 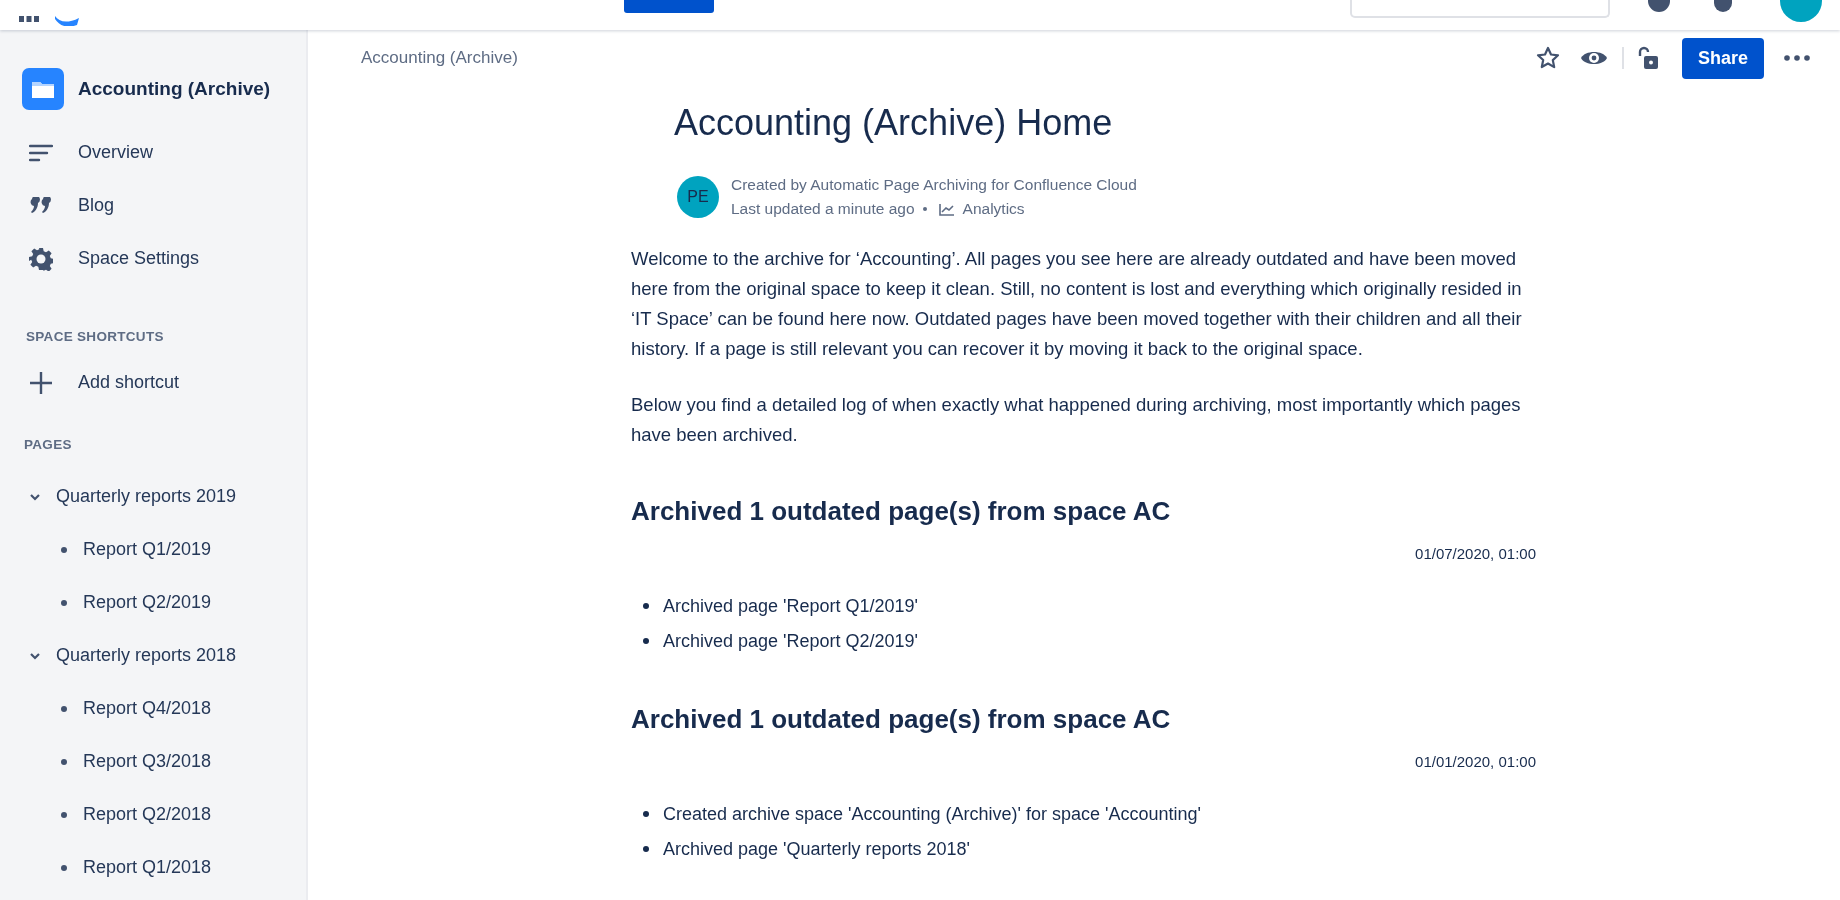 What do you see at coordinates (1801, 11) in the screenshot?
I see `avatar` at bounding box center [1801, 11].